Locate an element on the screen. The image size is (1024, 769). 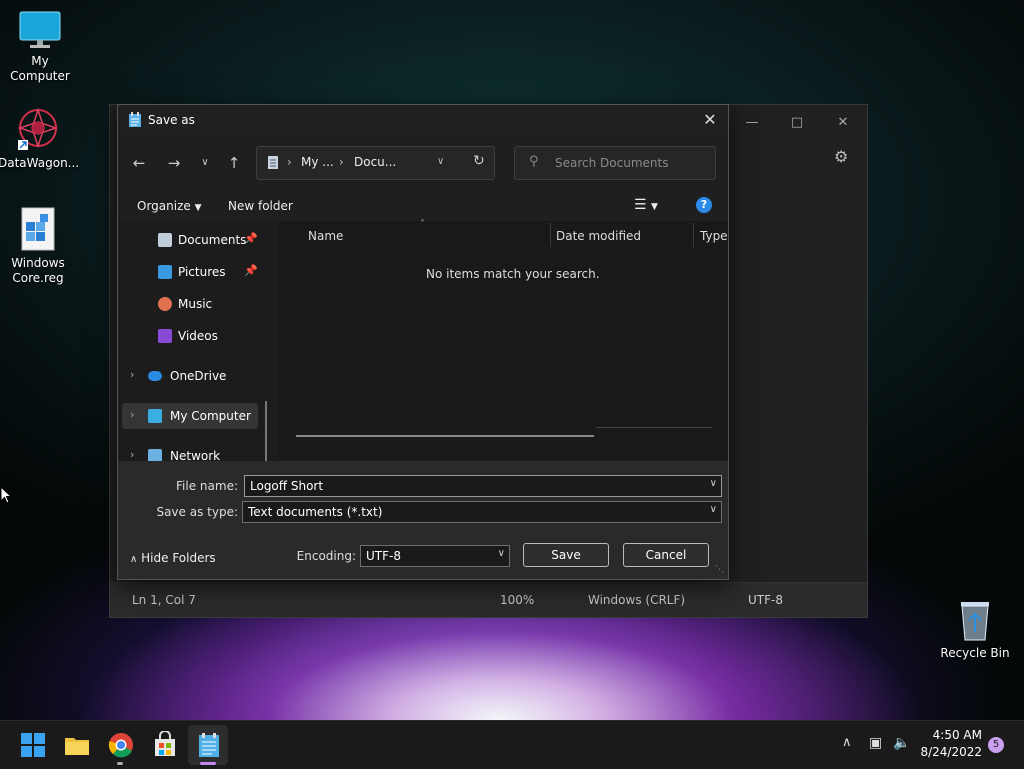
scrollbar-track is located at coordinates (654, 427).